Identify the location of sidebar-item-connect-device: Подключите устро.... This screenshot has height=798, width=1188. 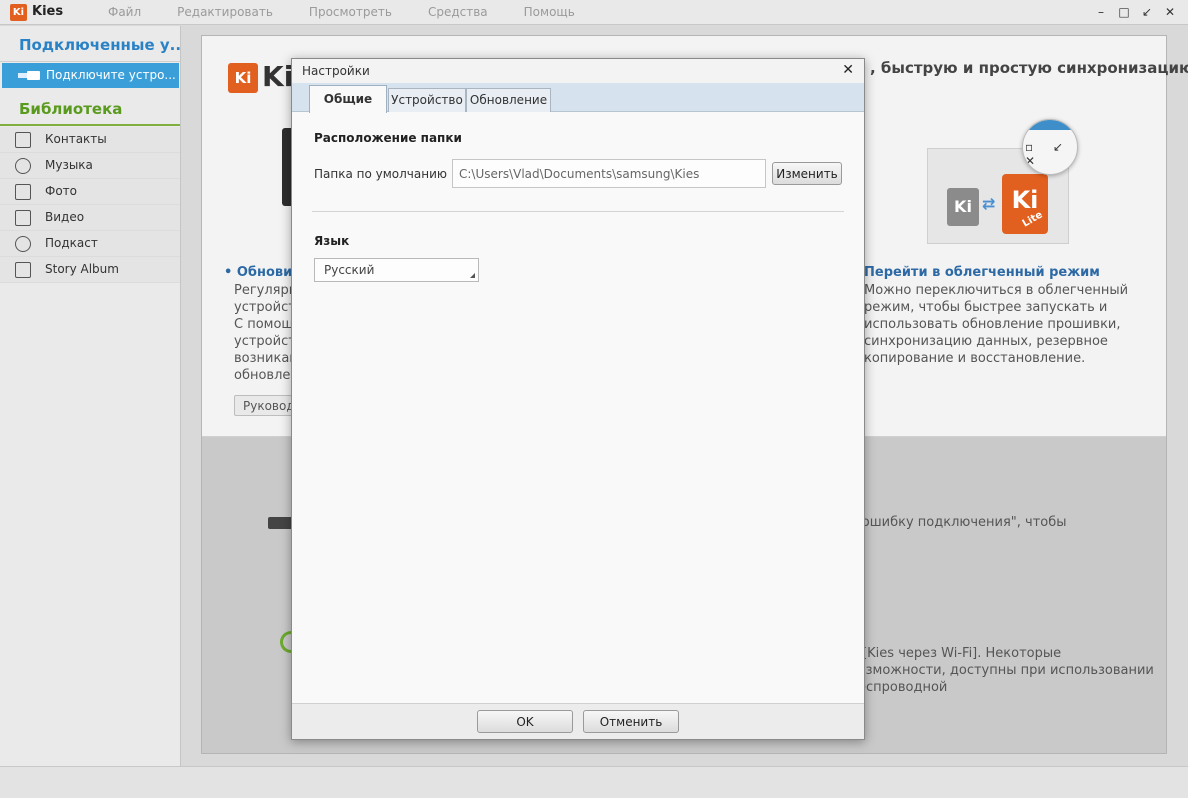
(90, 75).